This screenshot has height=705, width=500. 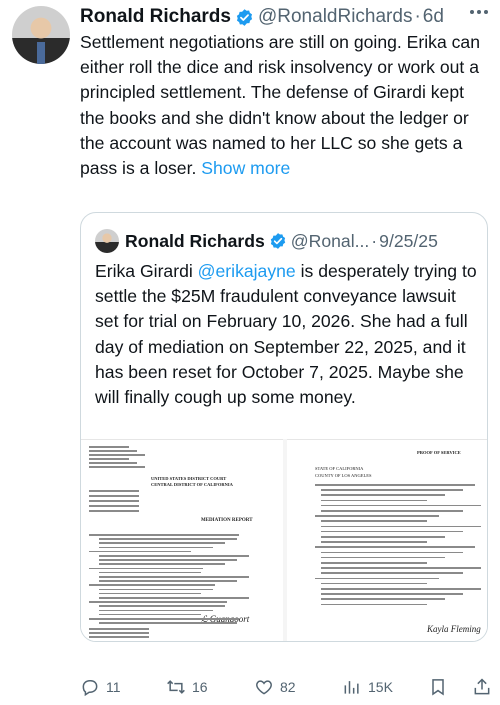 I want to click on retweet-button: 16, so click(x=187, y=687).